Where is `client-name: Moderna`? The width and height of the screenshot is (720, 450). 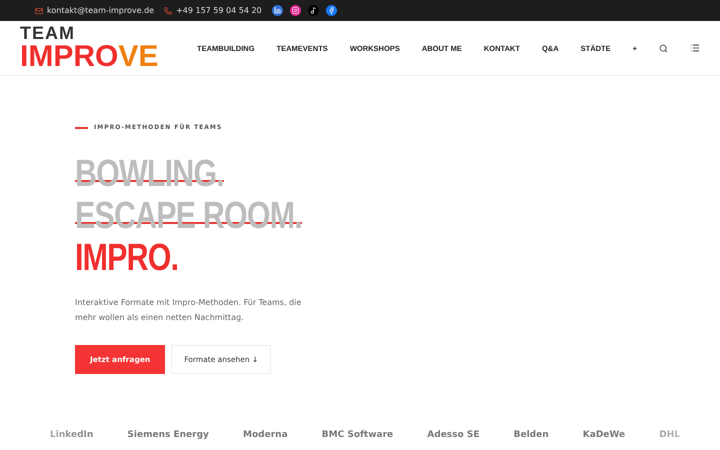
client-name: Moderna is located at coordinates (265, 435).